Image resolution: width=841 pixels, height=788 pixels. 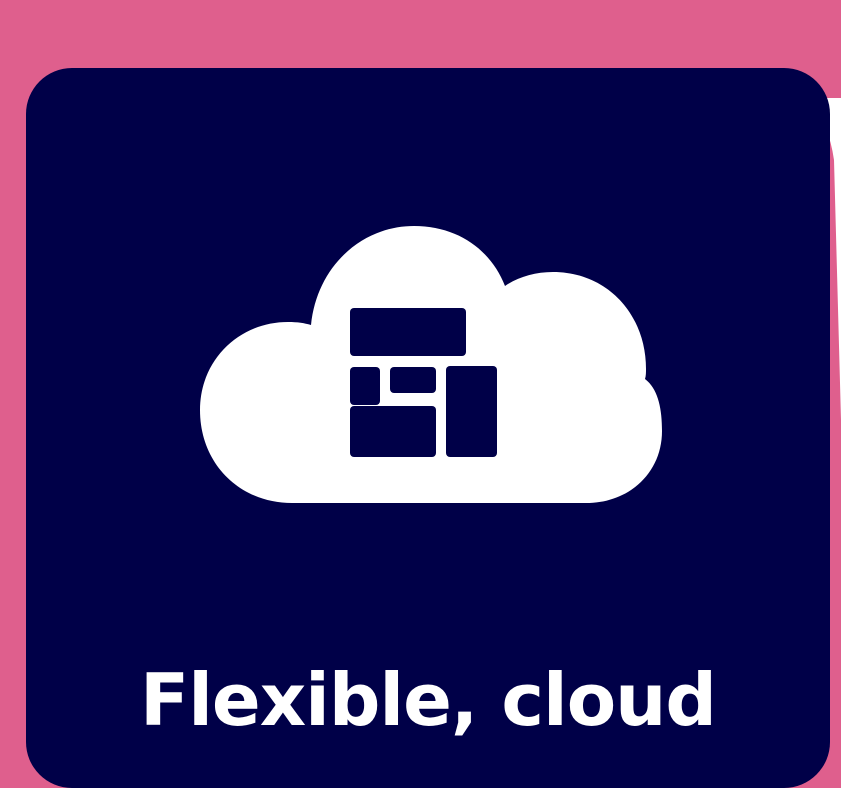 What do you see at coordinates (428, 700) in the screenshot?
I see `card-title: Flexible, cloud` at bounding box center [428, 700].